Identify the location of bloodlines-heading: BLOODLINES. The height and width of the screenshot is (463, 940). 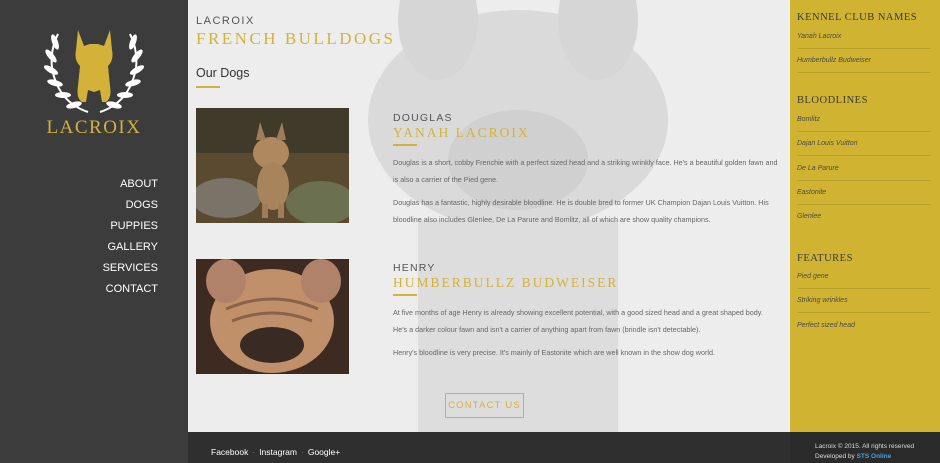
(832, 100).